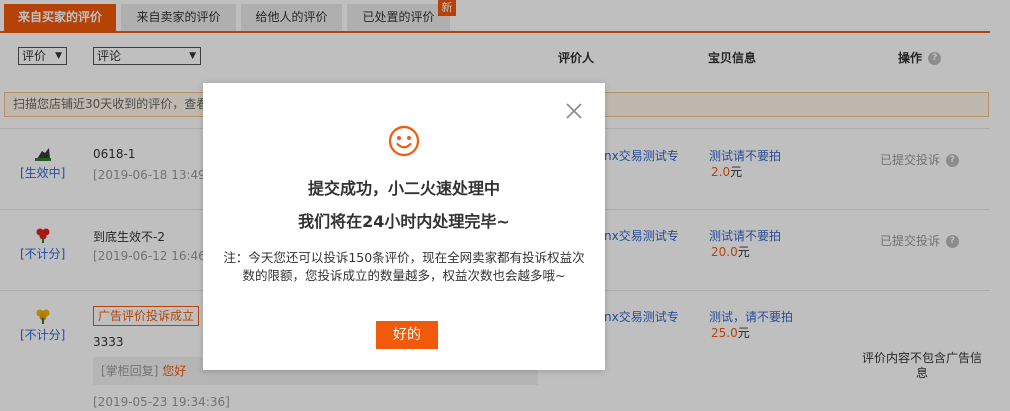 Image resolution: width=1010 pixels, height=411 pixels. What do you see at coordinates (403, 188) in the screenshot?
I see `dialog-title: 提交成功，小二火速处理中` at bounding box center [403, 188].